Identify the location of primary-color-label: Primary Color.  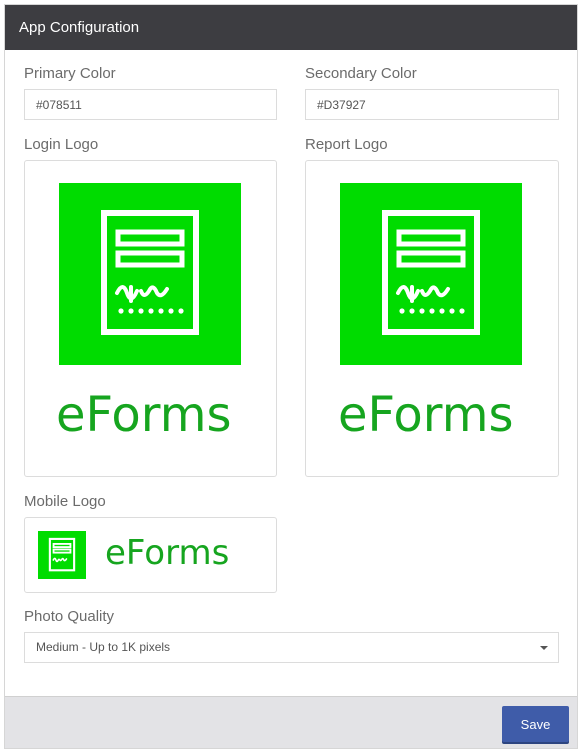
(70, 73).